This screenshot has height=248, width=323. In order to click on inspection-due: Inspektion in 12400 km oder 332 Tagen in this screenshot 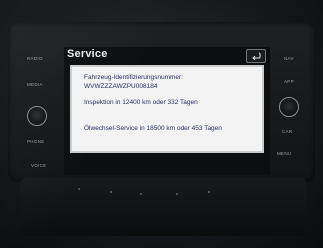, I will do `click(141, 102)`.